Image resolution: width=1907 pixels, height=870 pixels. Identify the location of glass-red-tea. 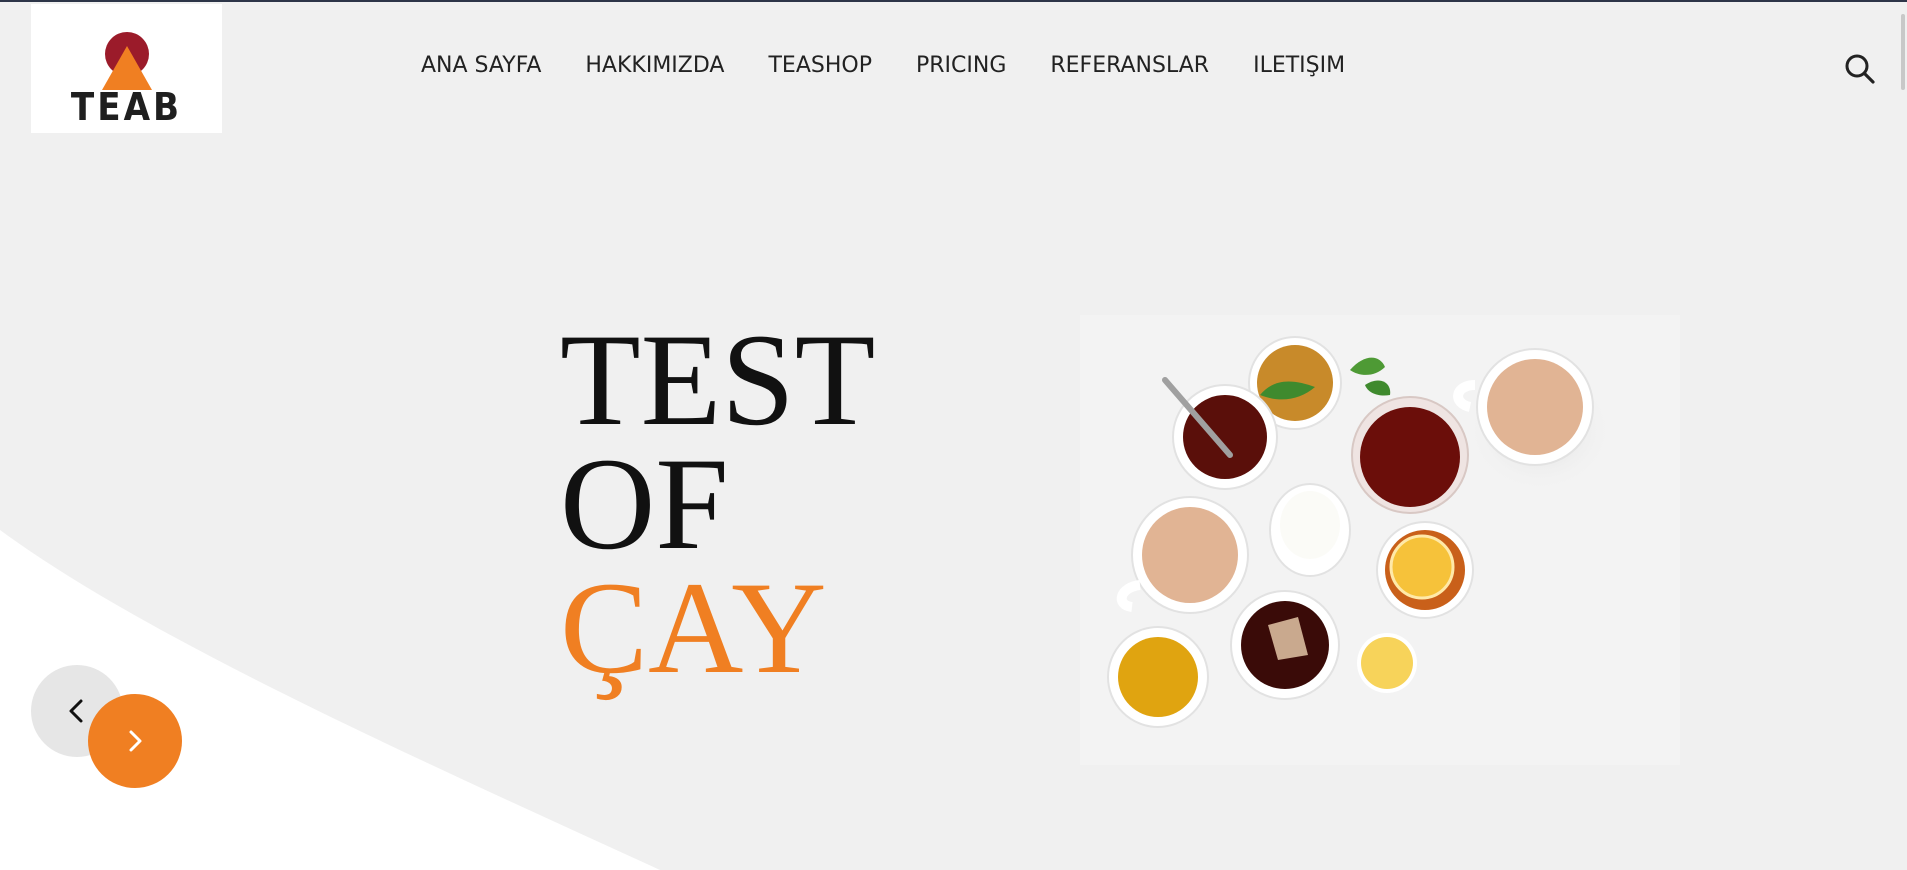
(1410, 455).